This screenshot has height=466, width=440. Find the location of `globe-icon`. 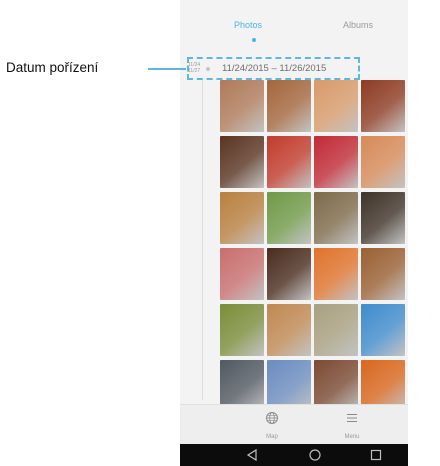

globe-icon is located at coordinates (272, 418).